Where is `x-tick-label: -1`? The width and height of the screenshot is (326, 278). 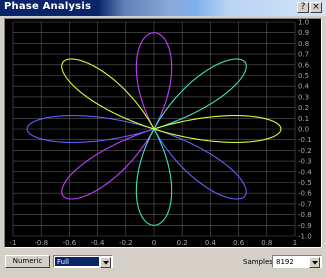 x-tick-label: -1 is located at coordinates (13, 243).